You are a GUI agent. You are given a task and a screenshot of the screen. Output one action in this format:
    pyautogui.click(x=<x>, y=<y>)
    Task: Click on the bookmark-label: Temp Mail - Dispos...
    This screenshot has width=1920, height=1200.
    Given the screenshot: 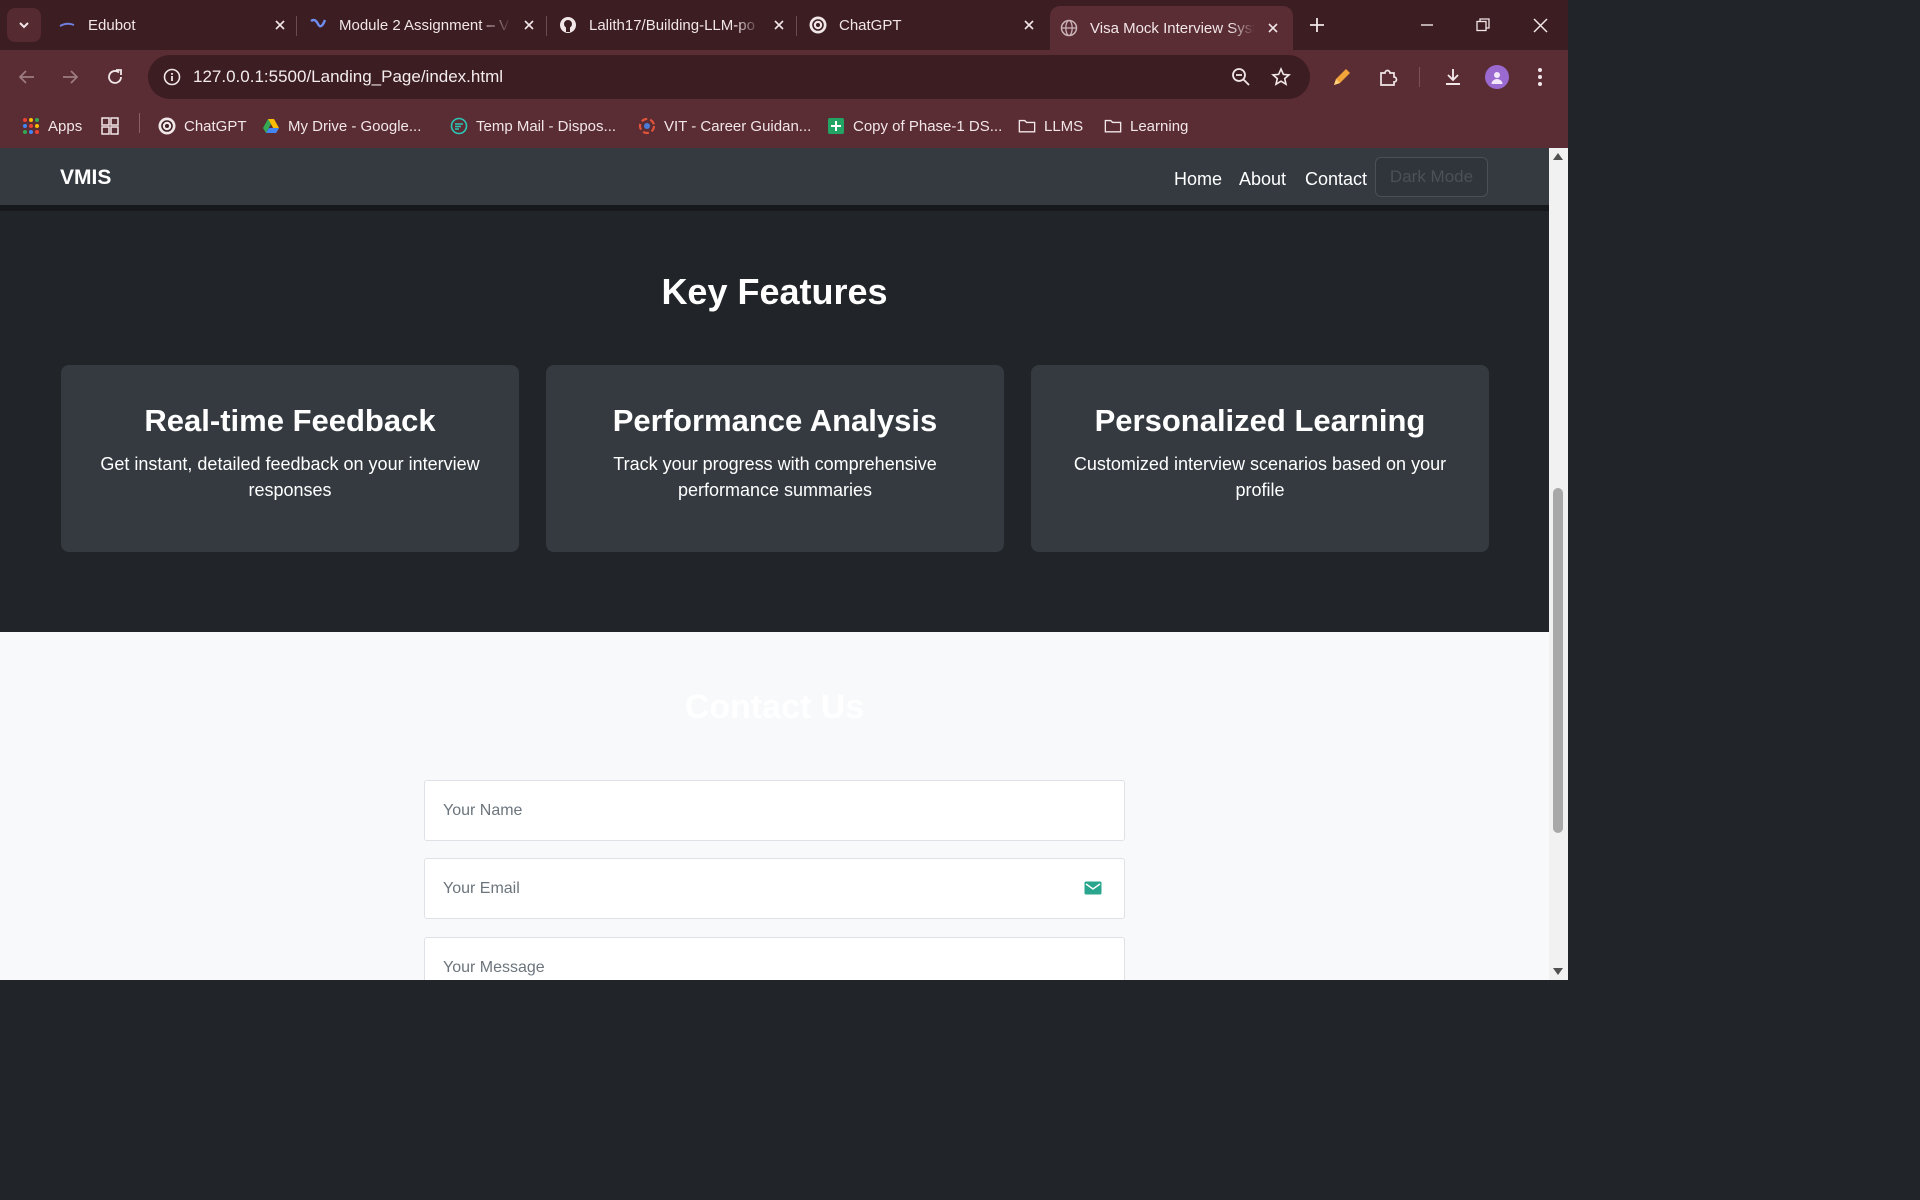 What is the action you would take?
    pyautogui.click(x=546, y=126)
    